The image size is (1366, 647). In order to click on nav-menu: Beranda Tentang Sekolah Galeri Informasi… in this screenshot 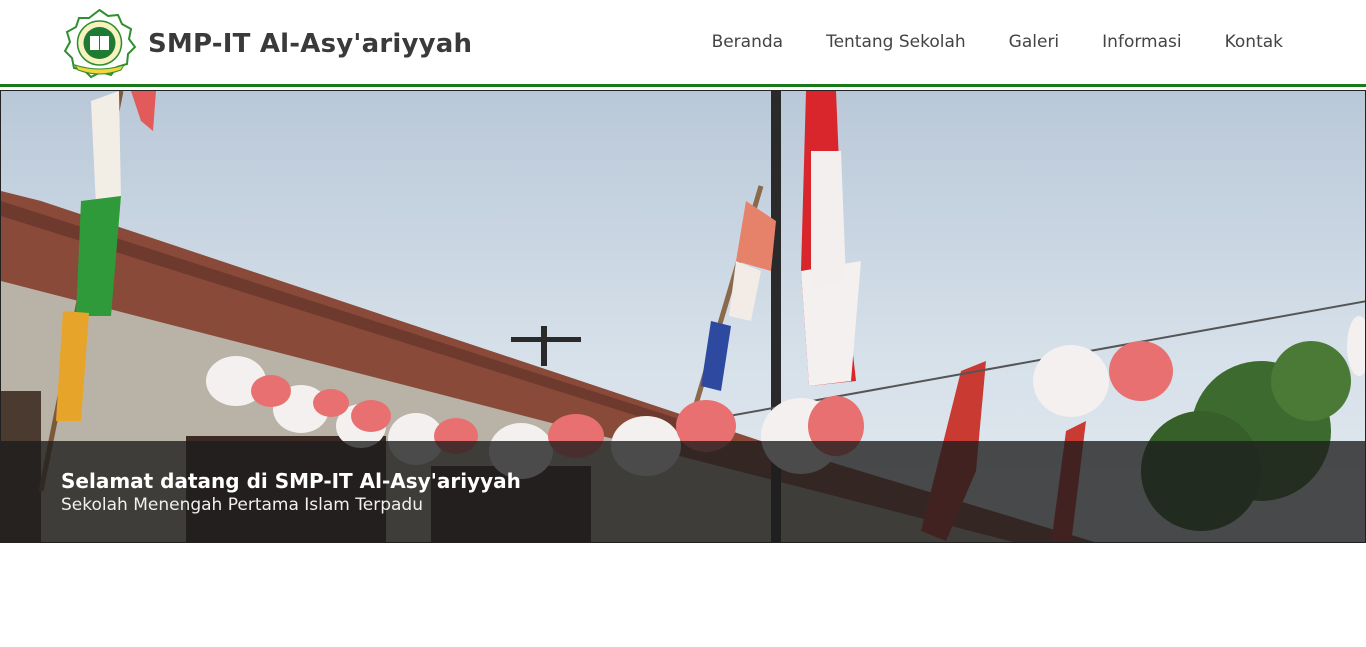, I will do `click(976, 42)`.